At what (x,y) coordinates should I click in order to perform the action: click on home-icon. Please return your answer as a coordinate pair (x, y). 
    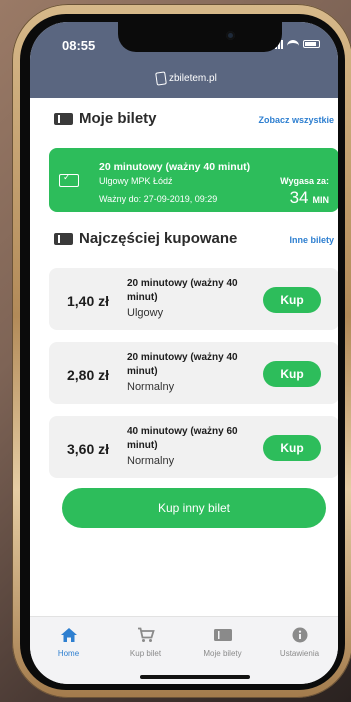
    Looking at the image, I should click on (68, 635).